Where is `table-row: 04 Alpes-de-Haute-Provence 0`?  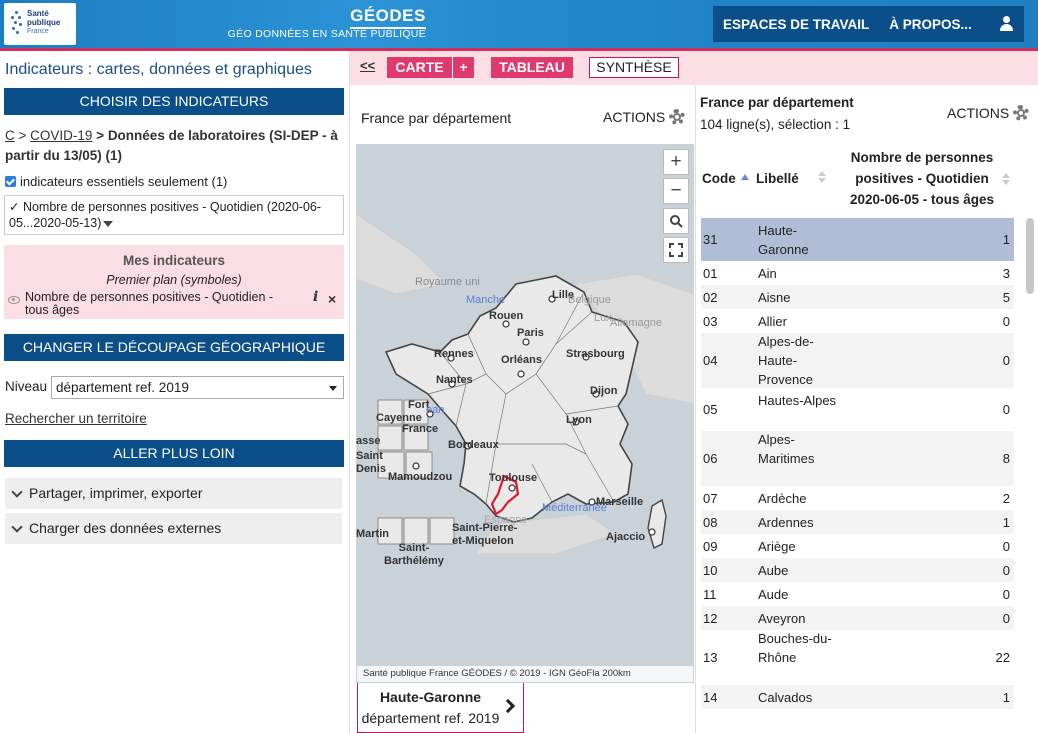 table-row: 04 Alpes-de-Haute-Provence 0 is located at coordinates (857, 360).